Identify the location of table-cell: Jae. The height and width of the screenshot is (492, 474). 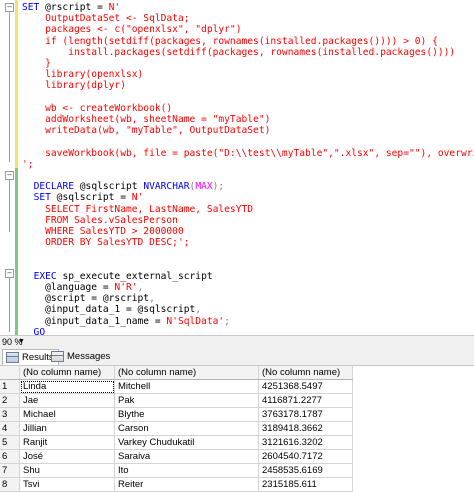
(67, 400).